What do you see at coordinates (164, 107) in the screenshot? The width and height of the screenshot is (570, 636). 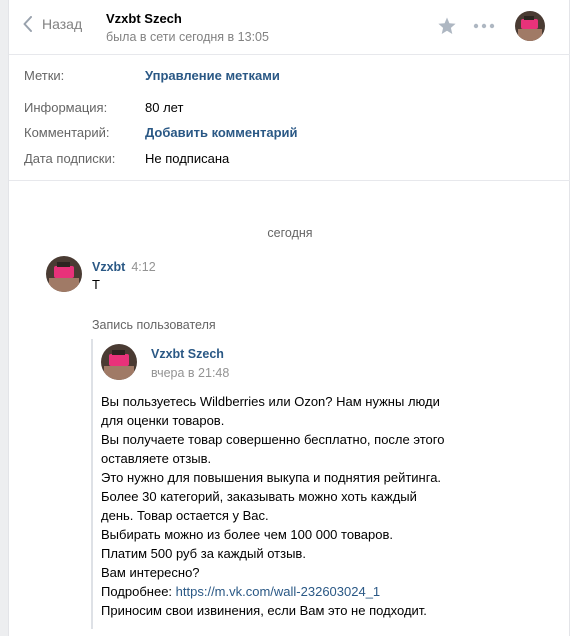 I see `info-value: 80 лет` at bounding box center [164, 107].